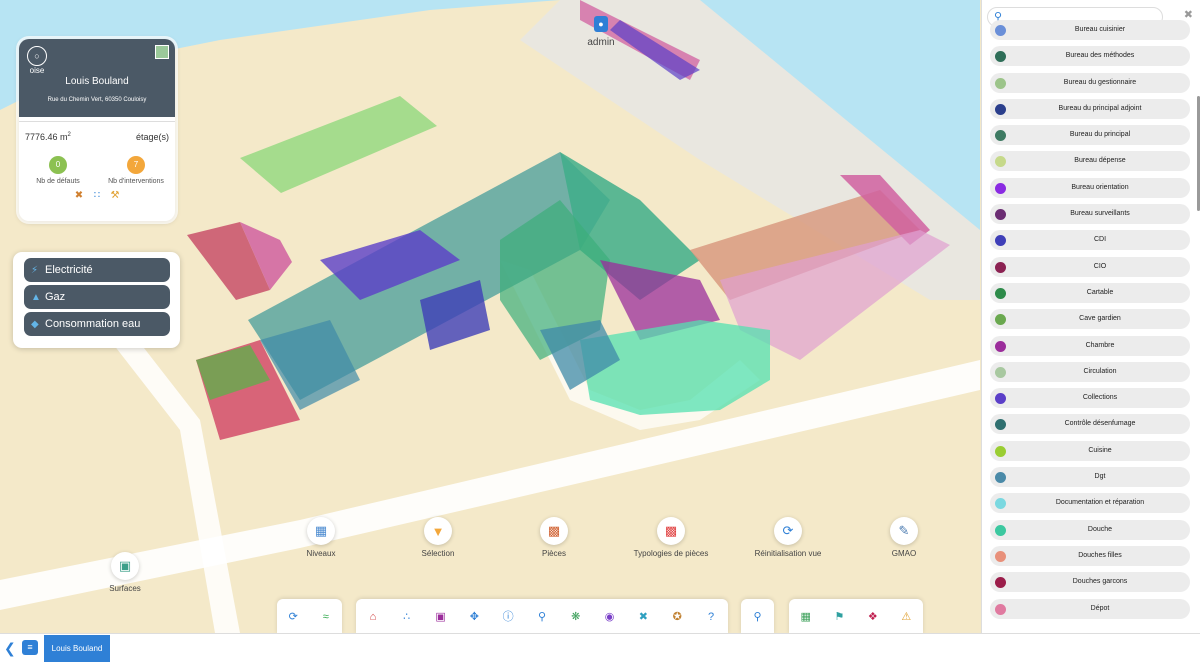  I want to click on surfaces-label: Surfaces, so click(125, 588).